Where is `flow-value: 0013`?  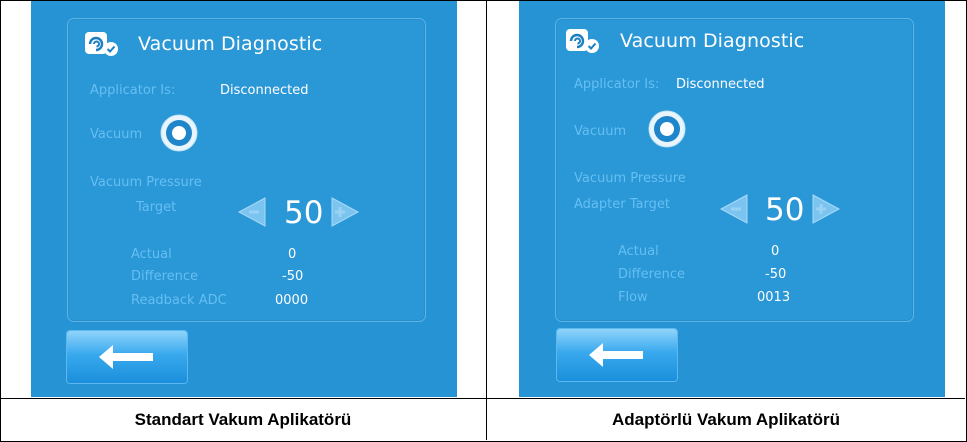 flow-value: 0013 is located at coordinates (774, 297).